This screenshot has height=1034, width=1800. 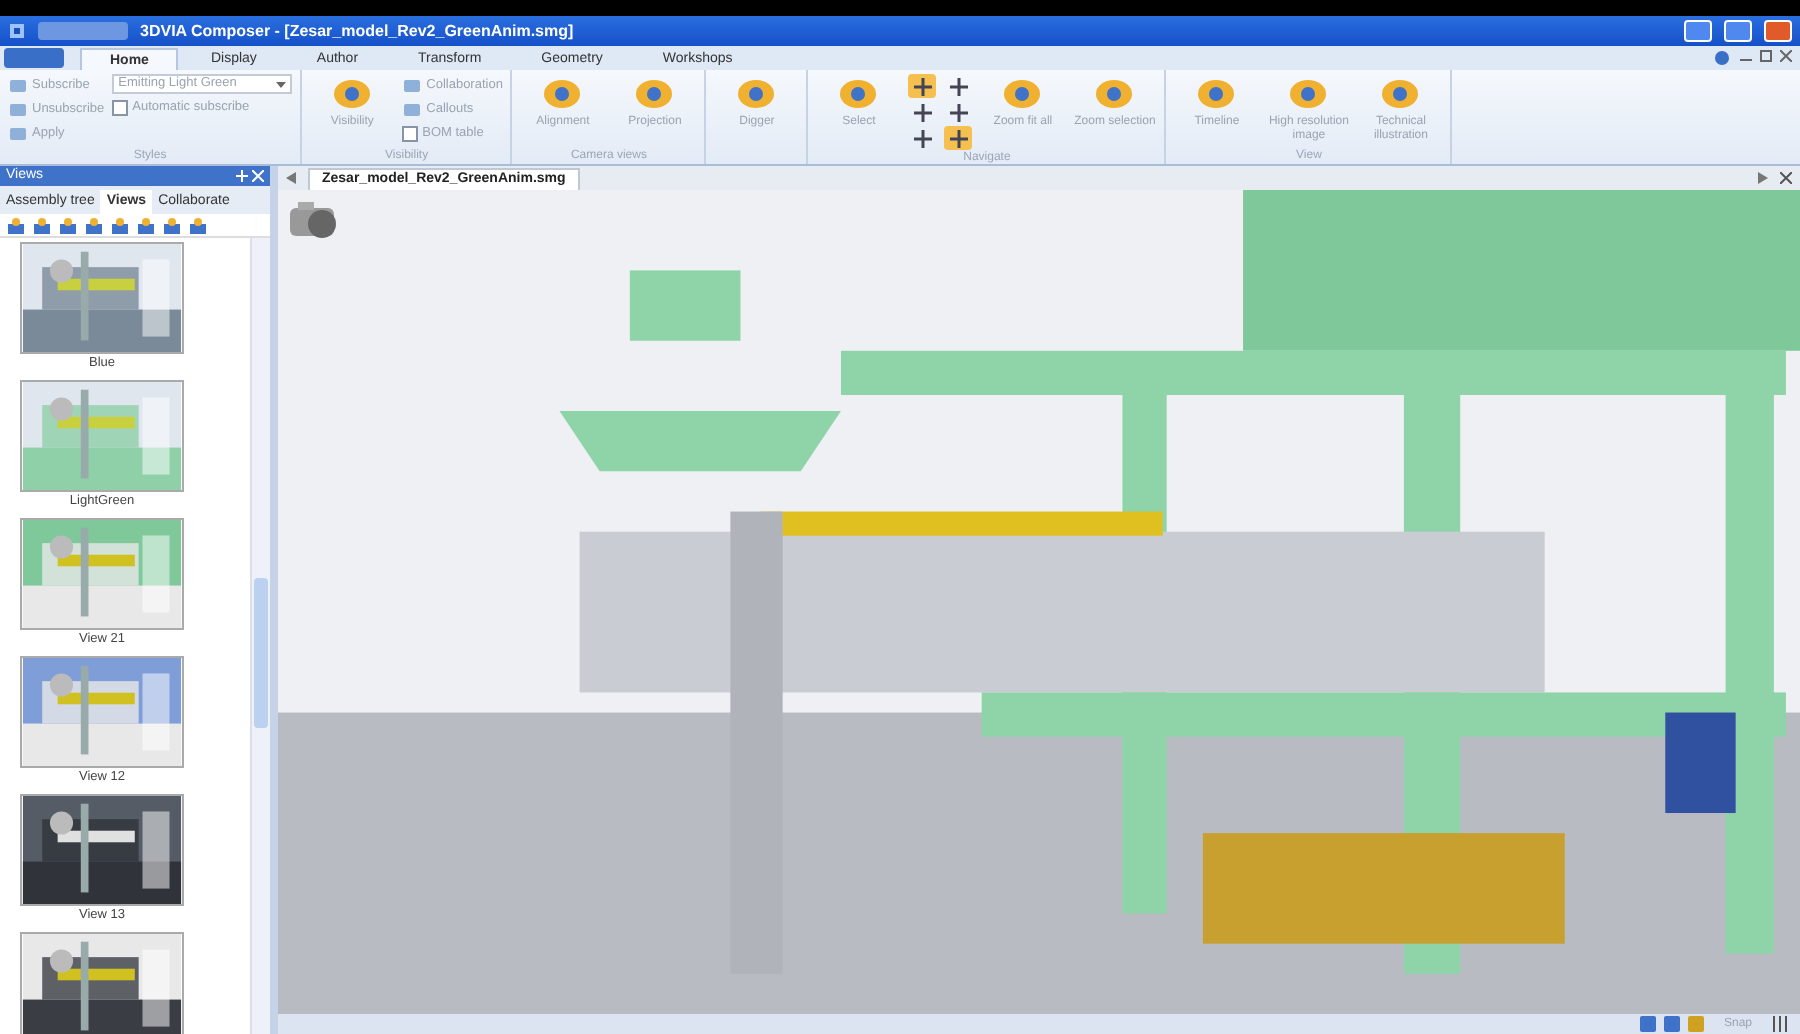 What do you see at coordinates (1722, 58) in the screenshot?
I see `help-icon` at bounding box center [1722, 58].